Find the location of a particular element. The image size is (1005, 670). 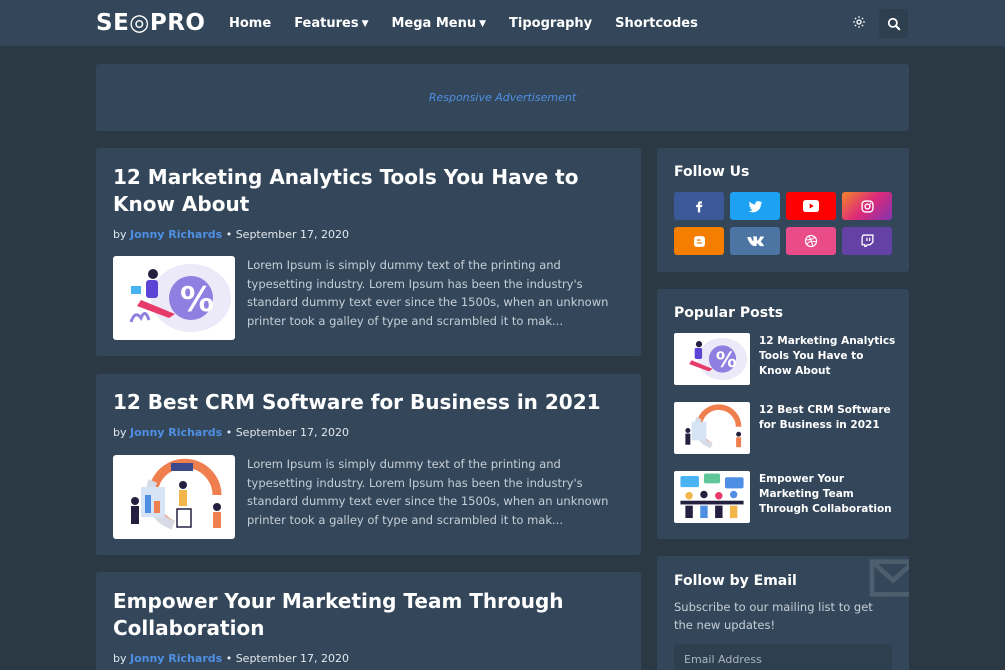

search-button is located at coordinates (893, 23).